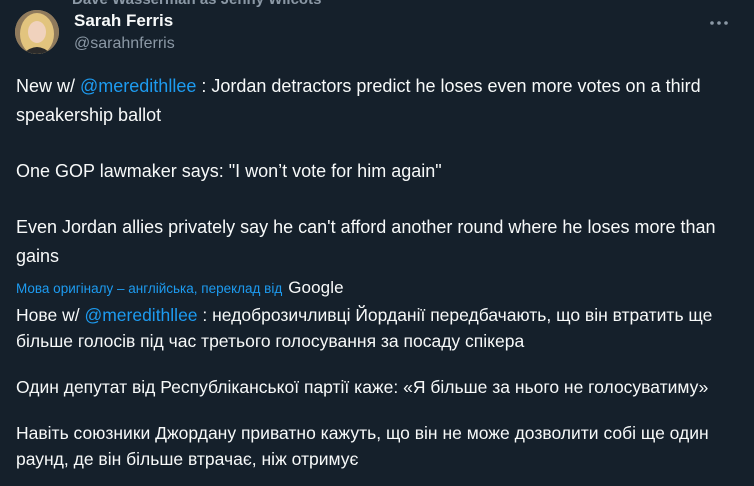 Image resolution: width=754 pixels, height=486 pixels. What do you see at coordinates (140, 315) in the screenshot?
I see `translated-mention-link: @meredithllee` at bounding box center [140, 315].